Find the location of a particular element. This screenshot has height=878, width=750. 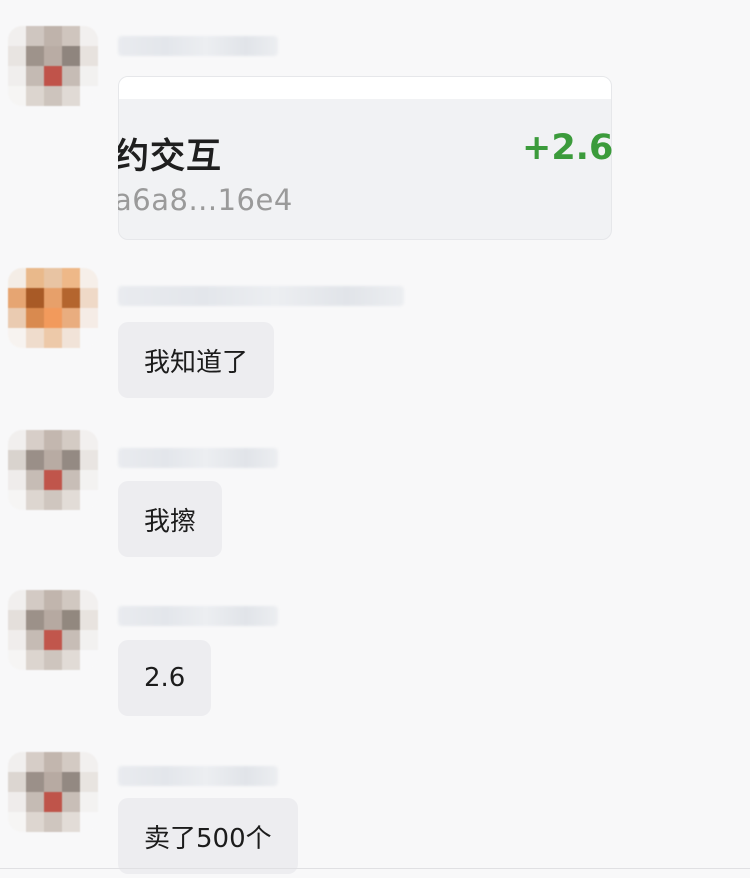

message-bubble: 卖了500个 is located at coordinates (208, 836).